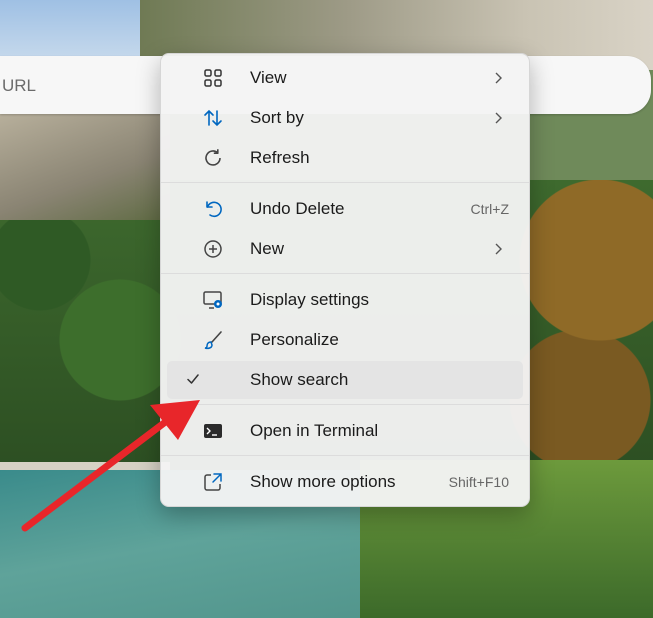 The width and height of the screenshot is (653, 618). I want to click on address-bar-placeholder: URL, so click(19, 85).